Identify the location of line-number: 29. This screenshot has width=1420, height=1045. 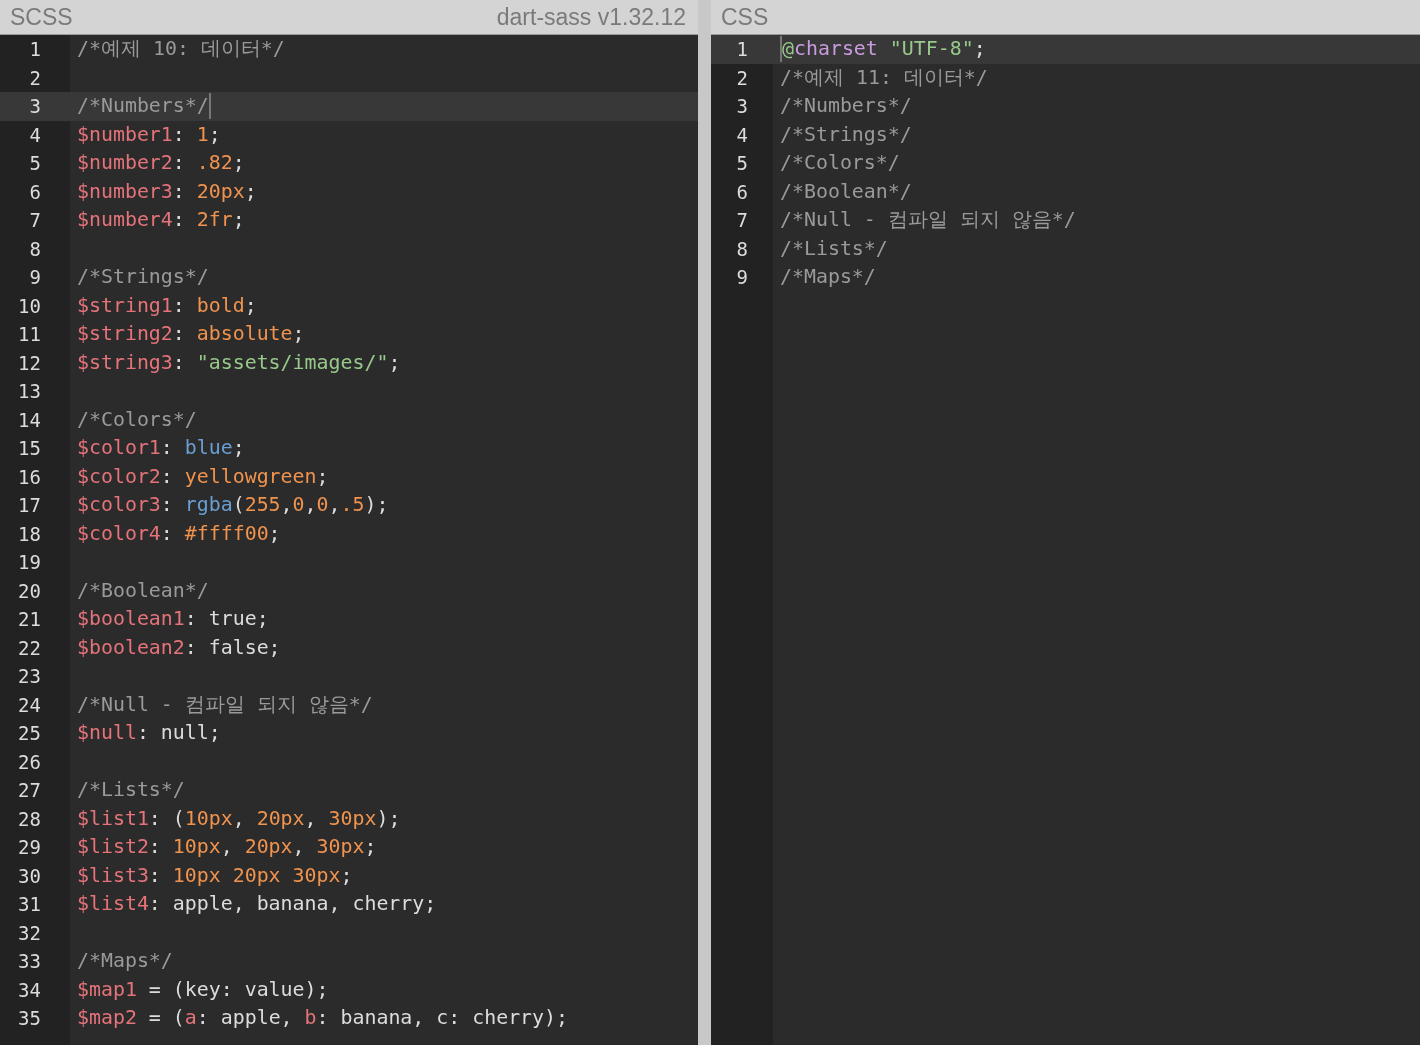
(29, 847).